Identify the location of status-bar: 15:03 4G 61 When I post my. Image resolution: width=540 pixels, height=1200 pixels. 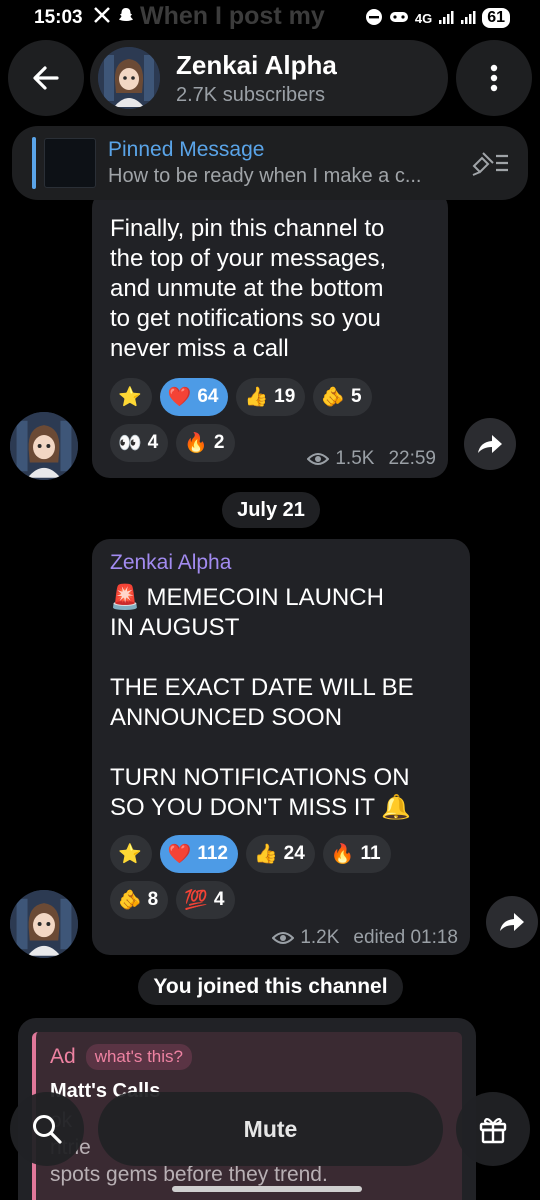
(270, 18).